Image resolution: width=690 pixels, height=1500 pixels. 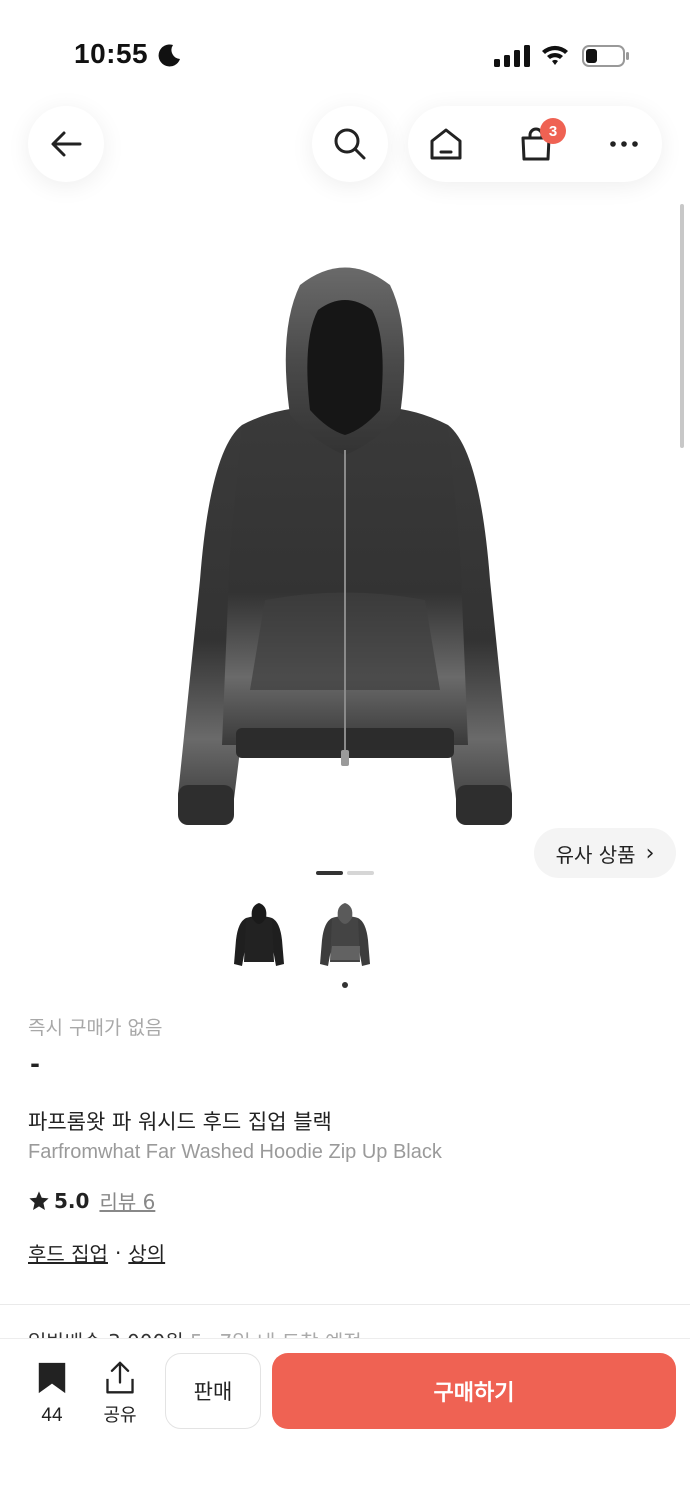 I want to click on moon-icon, so click(x=169, y=55).